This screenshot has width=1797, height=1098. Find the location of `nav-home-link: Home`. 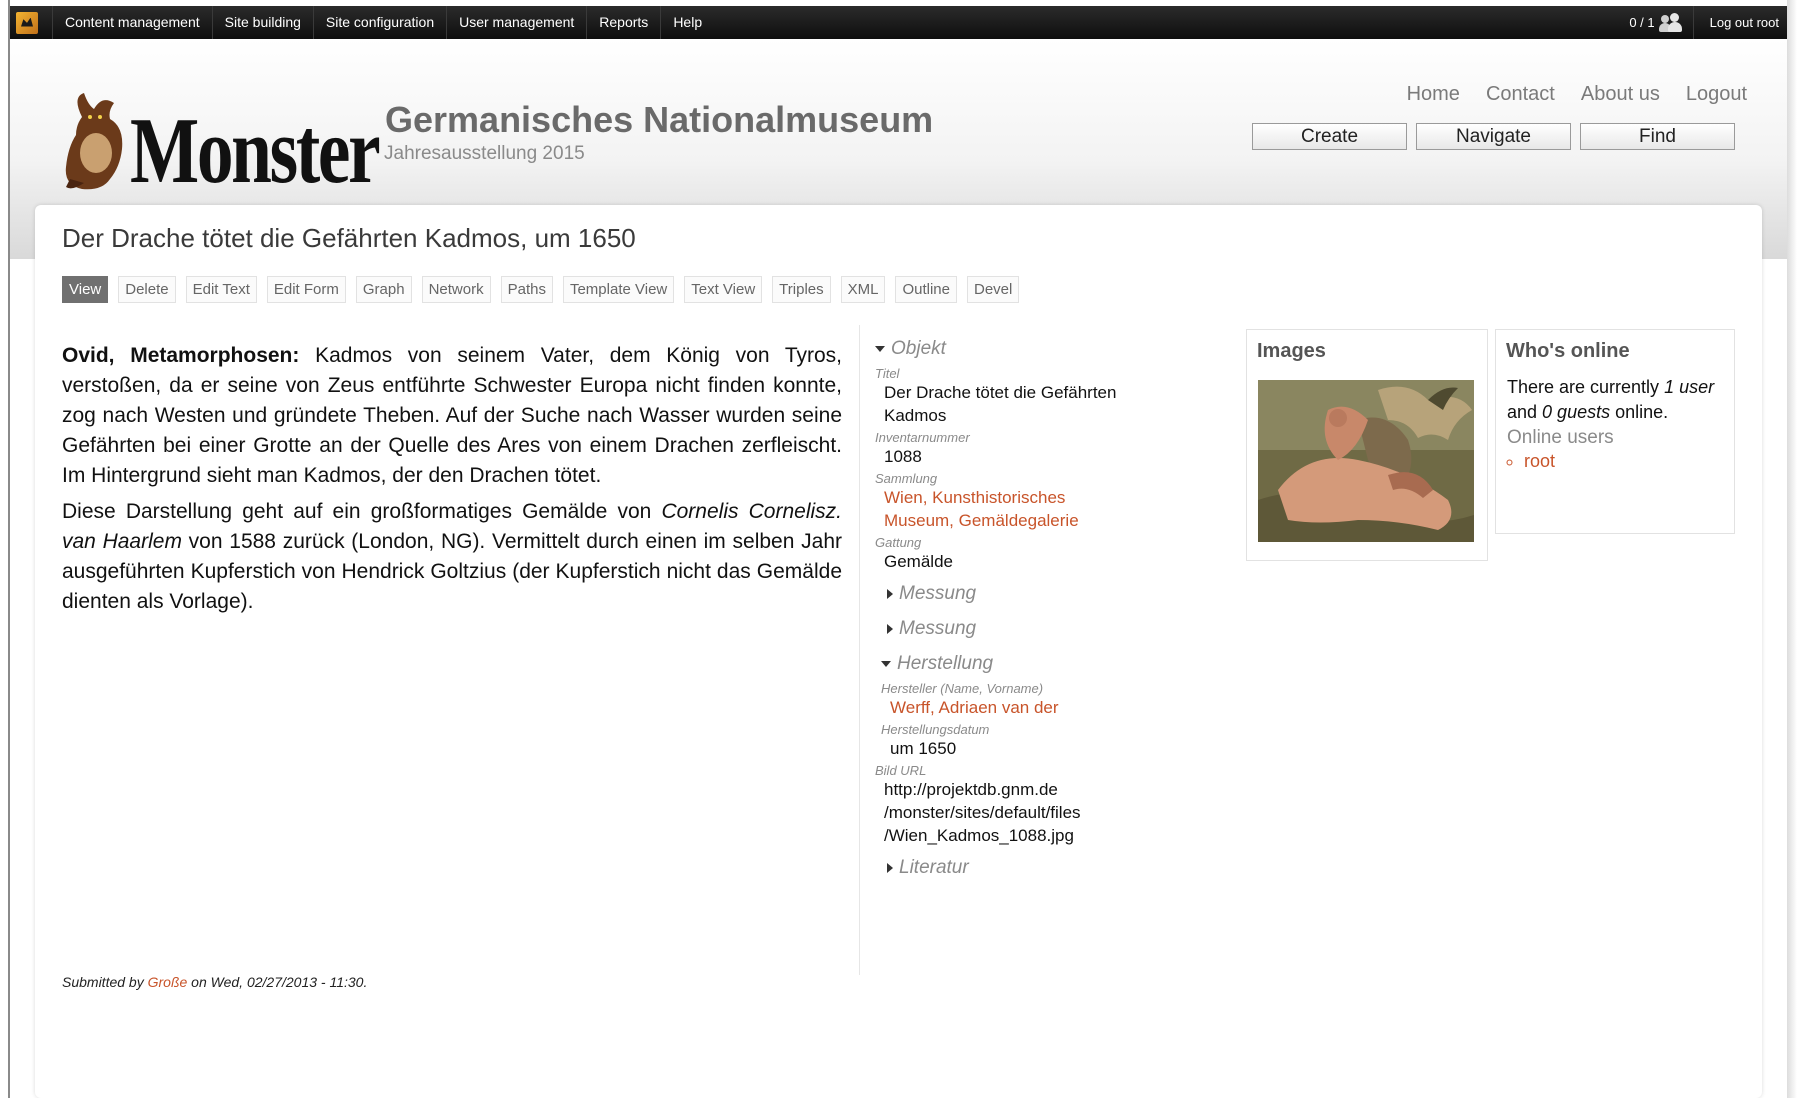

nav-home-link: Home is located at coordinates (1433, 94).